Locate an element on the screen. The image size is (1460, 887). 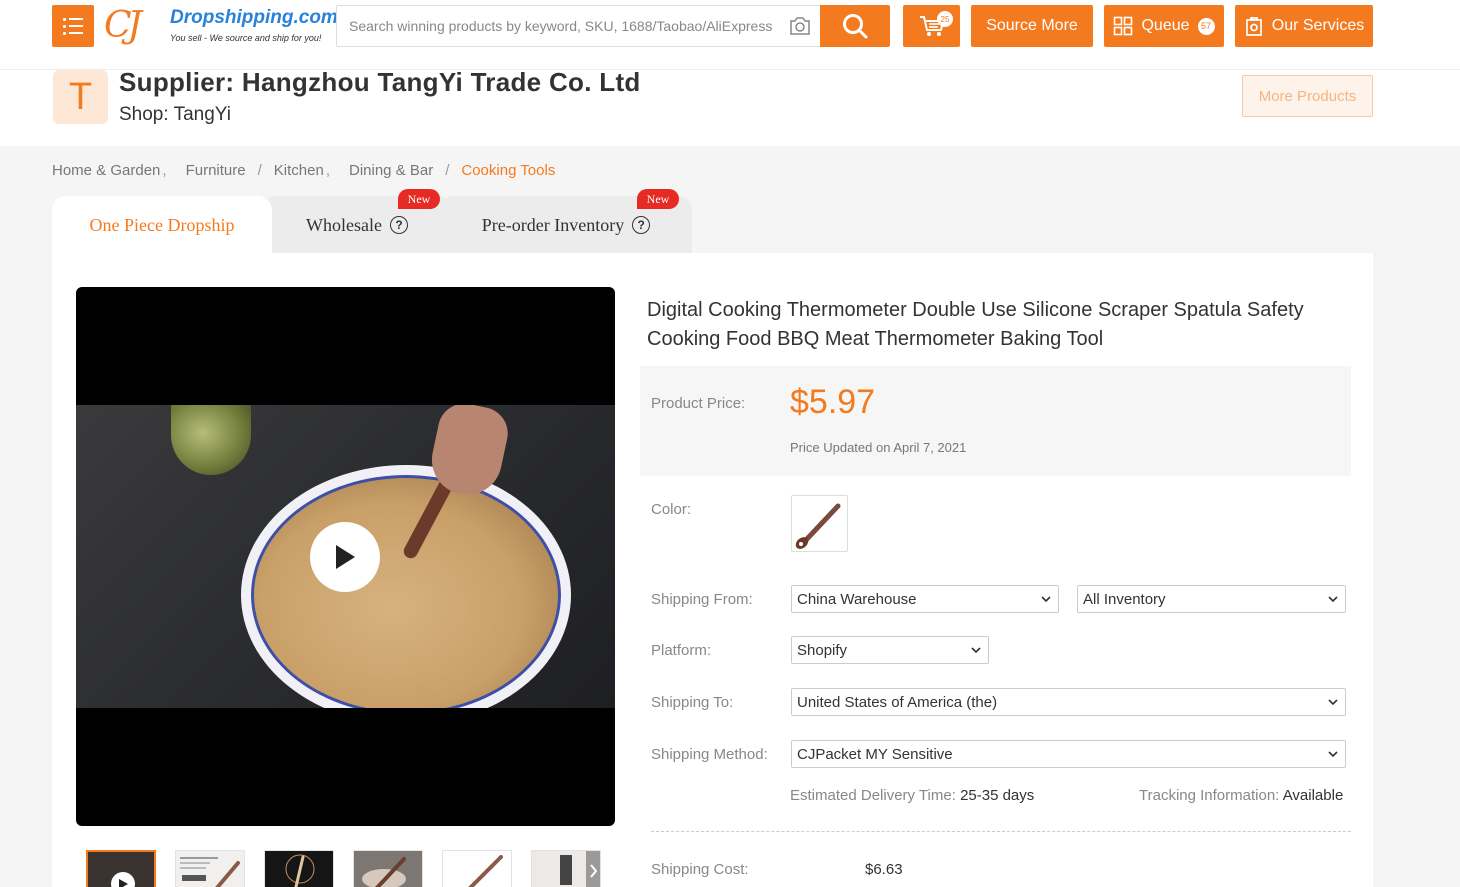
tracking-info: Tracking Information: Available is located at coordinates (1241, 795).